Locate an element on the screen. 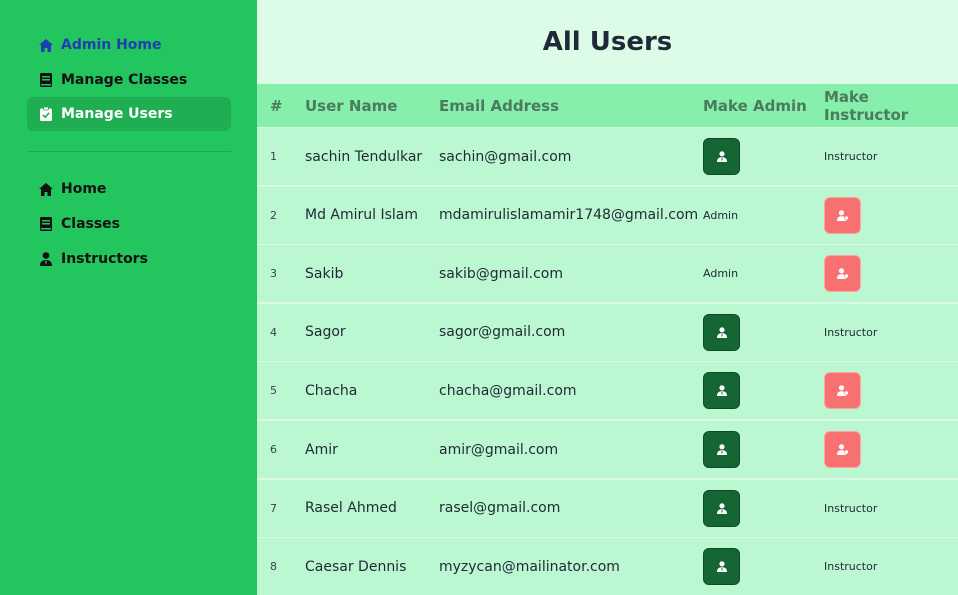 This screenshot has height=595, width=958. user-name: Amir is located at coordinates (321, 449).